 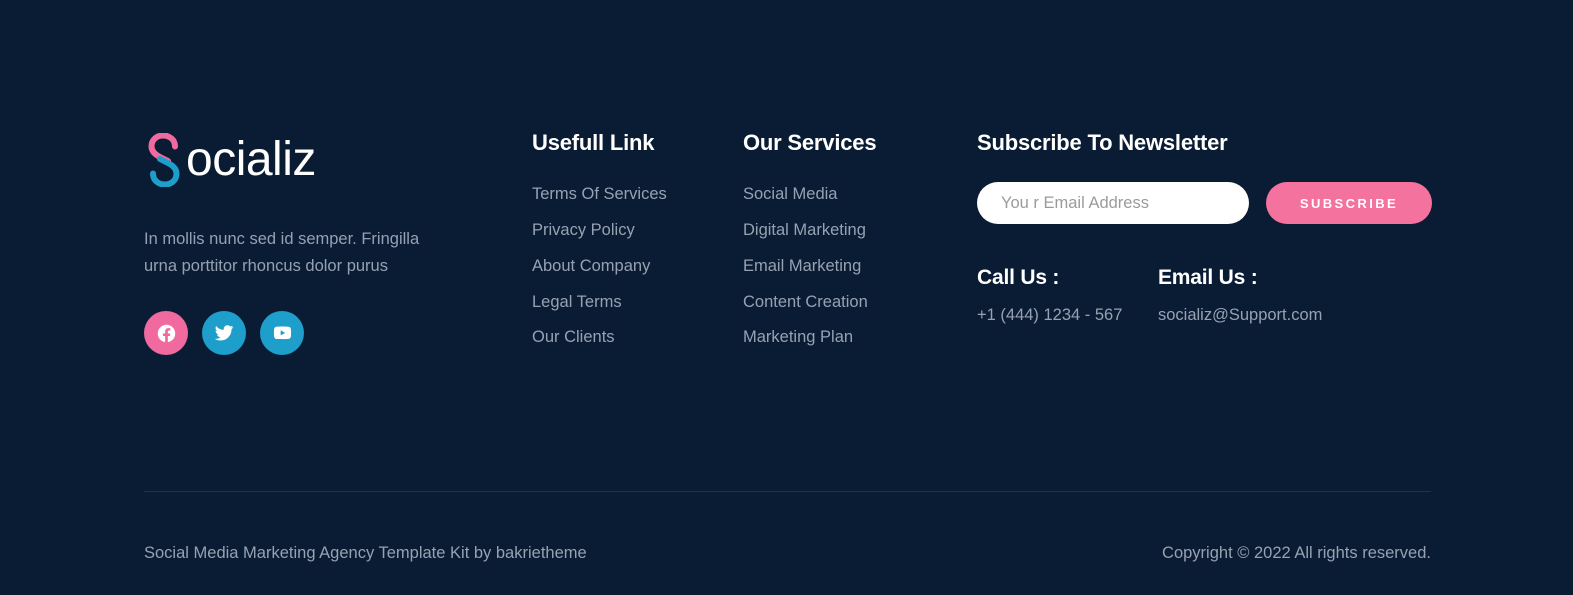 What do you see at coordinates (1240, 315) in the screenshot?
I see `email-us-value: socializ@Support.com` at bounding box center [1240, 315].